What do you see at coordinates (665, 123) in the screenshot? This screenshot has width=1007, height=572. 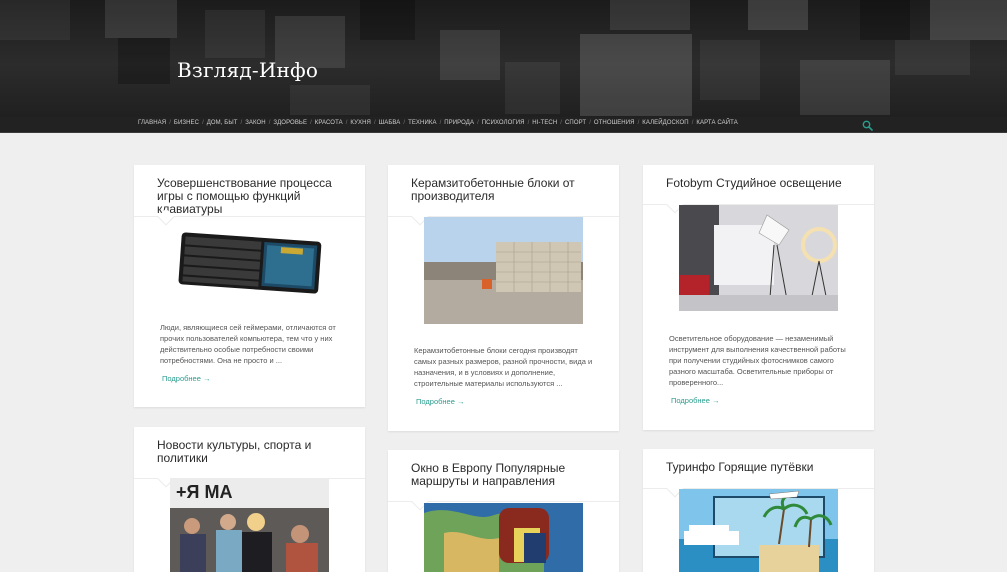 I see `nav-item: Калейдоскоп` at bounding box center [665, 123].